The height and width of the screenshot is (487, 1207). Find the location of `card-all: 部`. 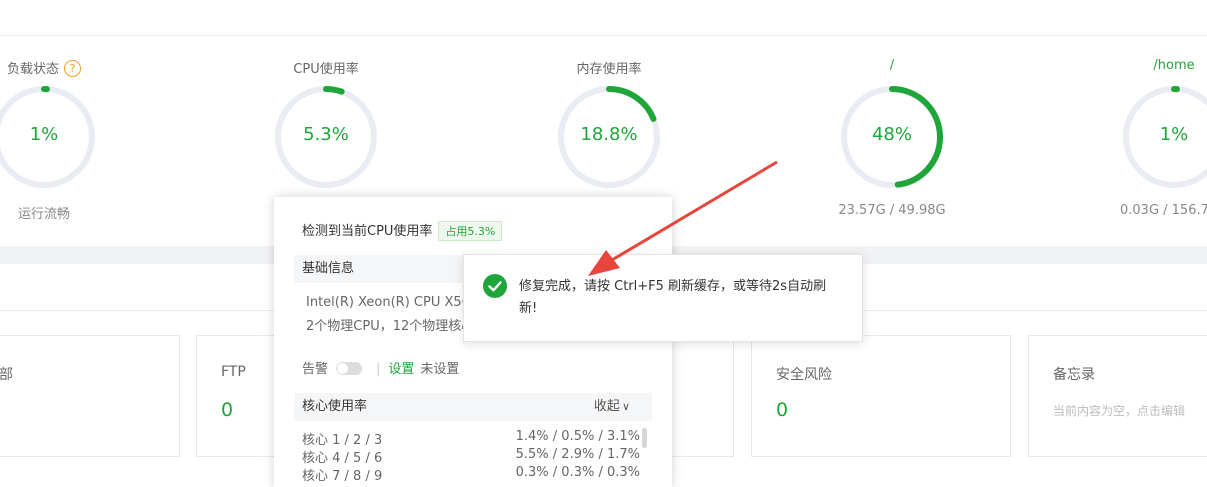

card-all: 部 is located at coordinates (90, 396).